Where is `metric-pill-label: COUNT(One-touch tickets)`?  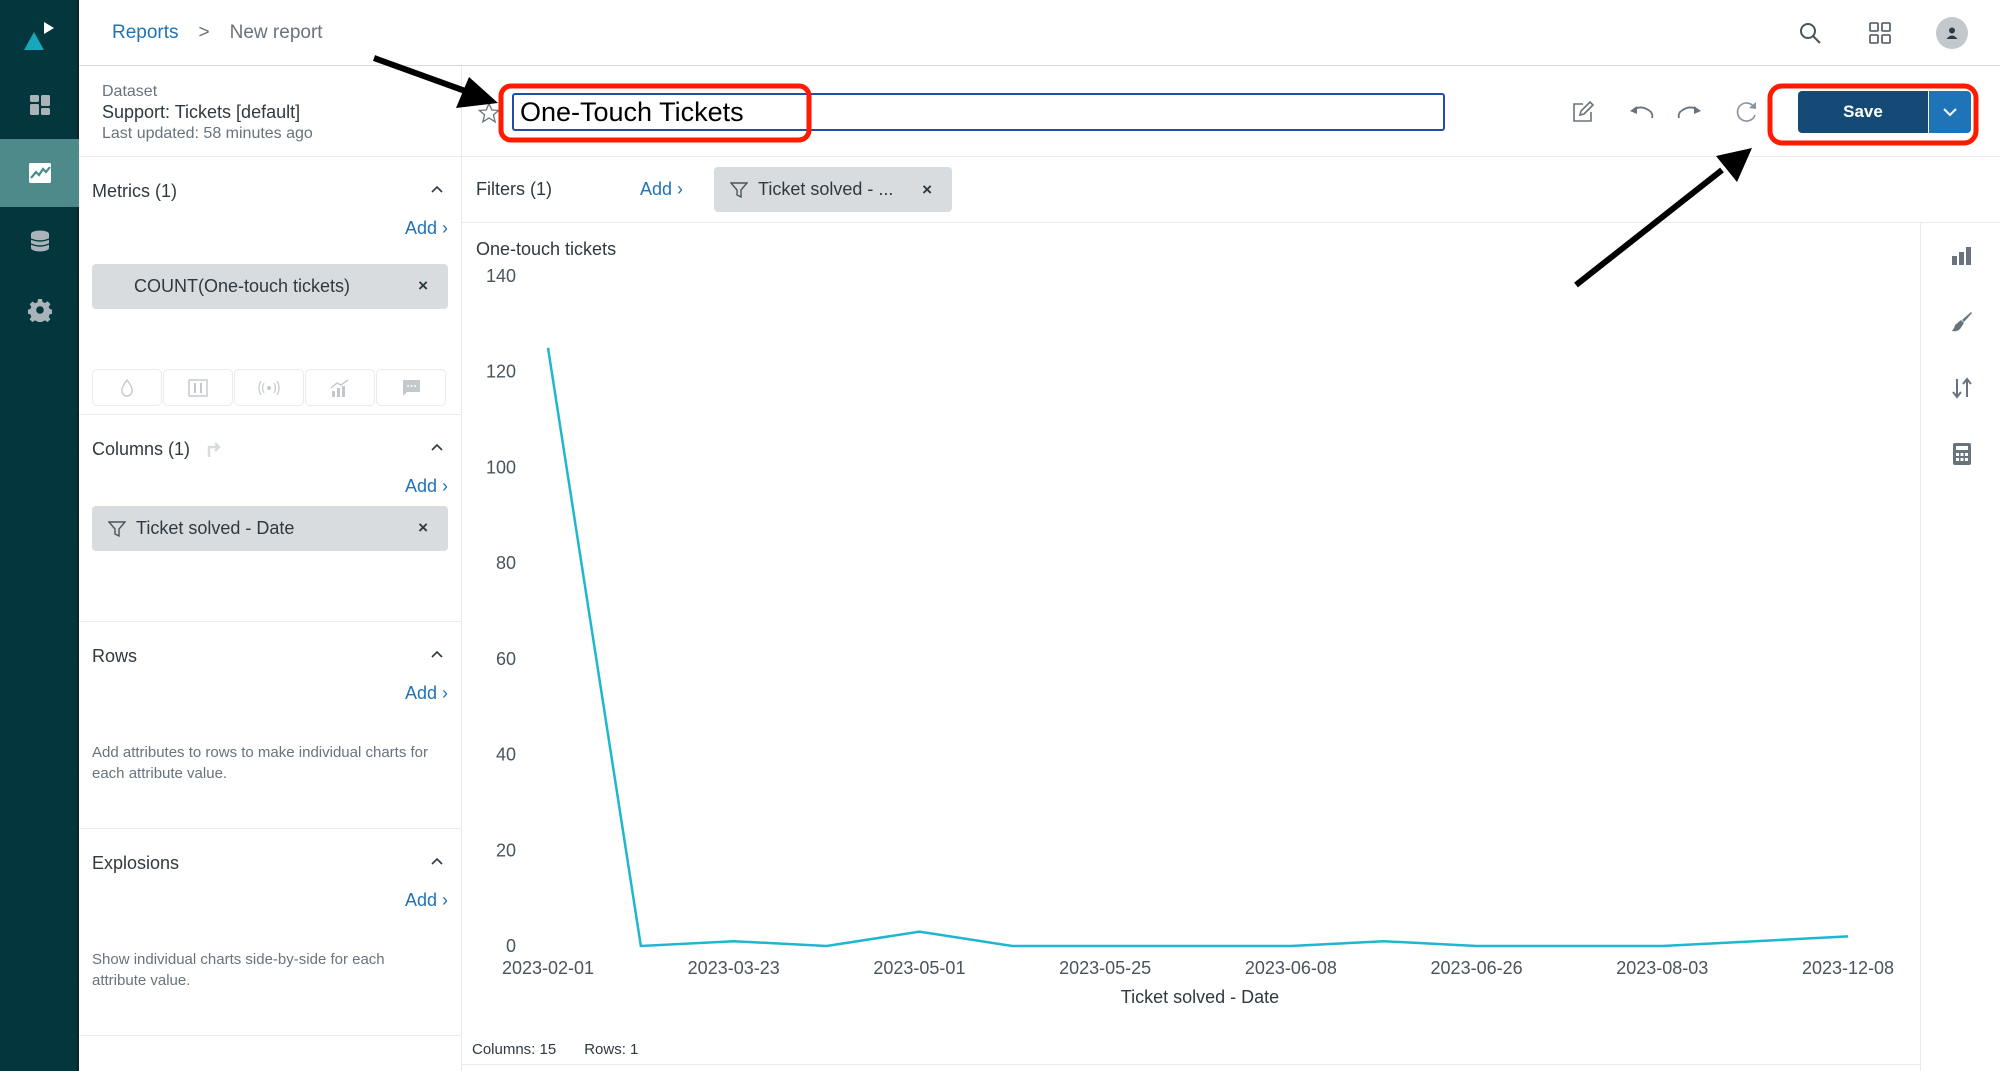
metric-pill-label: COUNT(One-touch tickets) is located at coordinates (242, 286).